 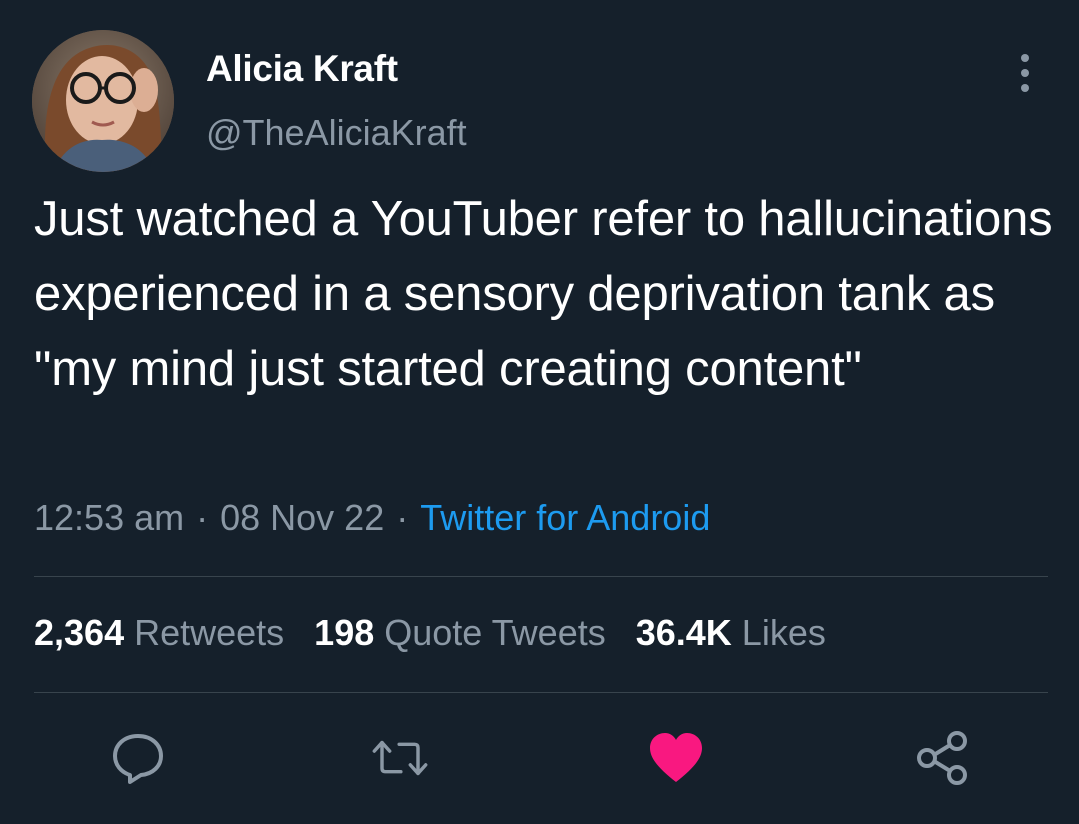 What do you see at coordinates (783, 632) in the screenshot?
I see `likes-label: Likes` at bounding box center [783, 632].